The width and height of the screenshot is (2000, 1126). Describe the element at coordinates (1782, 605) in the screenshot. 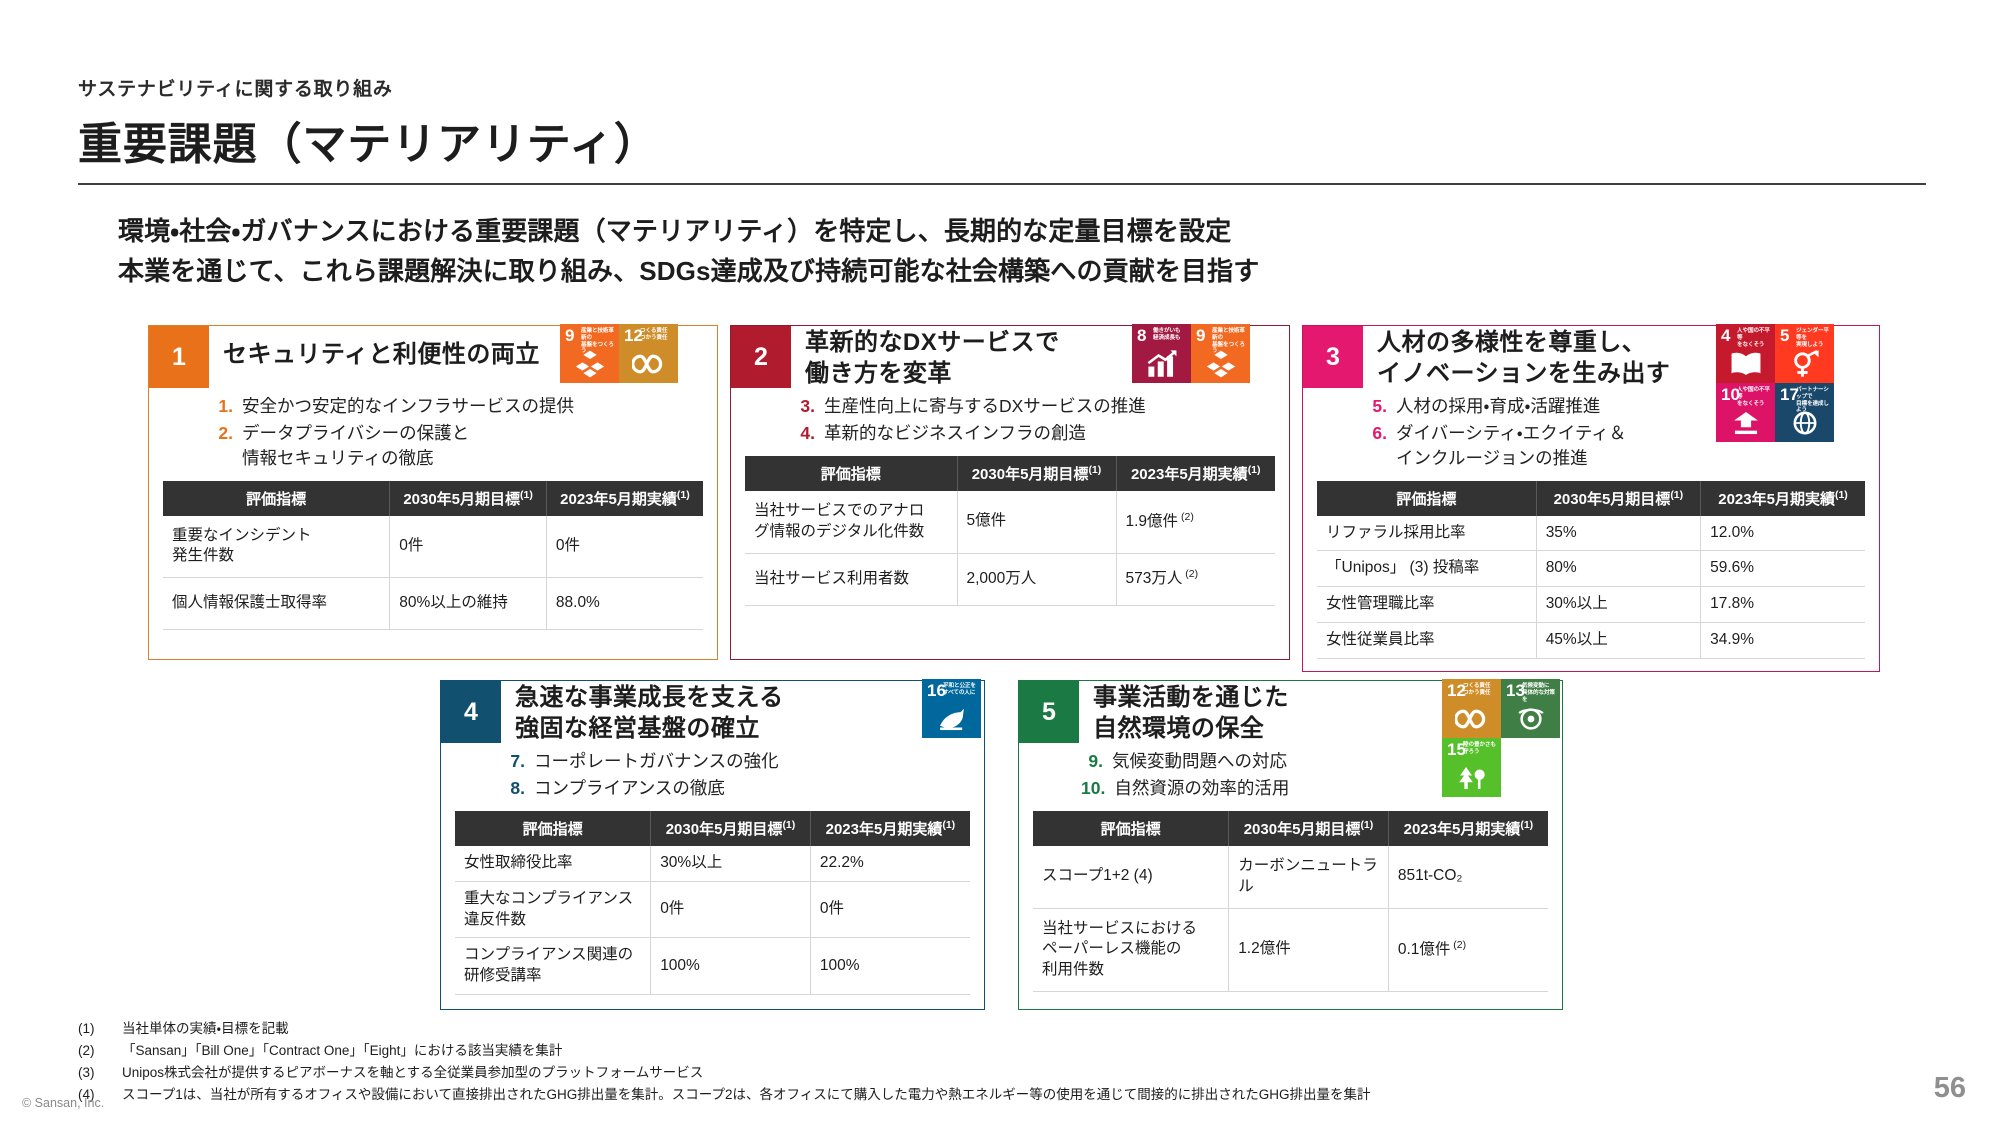

I see `cell-actual: 17.8%` at that location.